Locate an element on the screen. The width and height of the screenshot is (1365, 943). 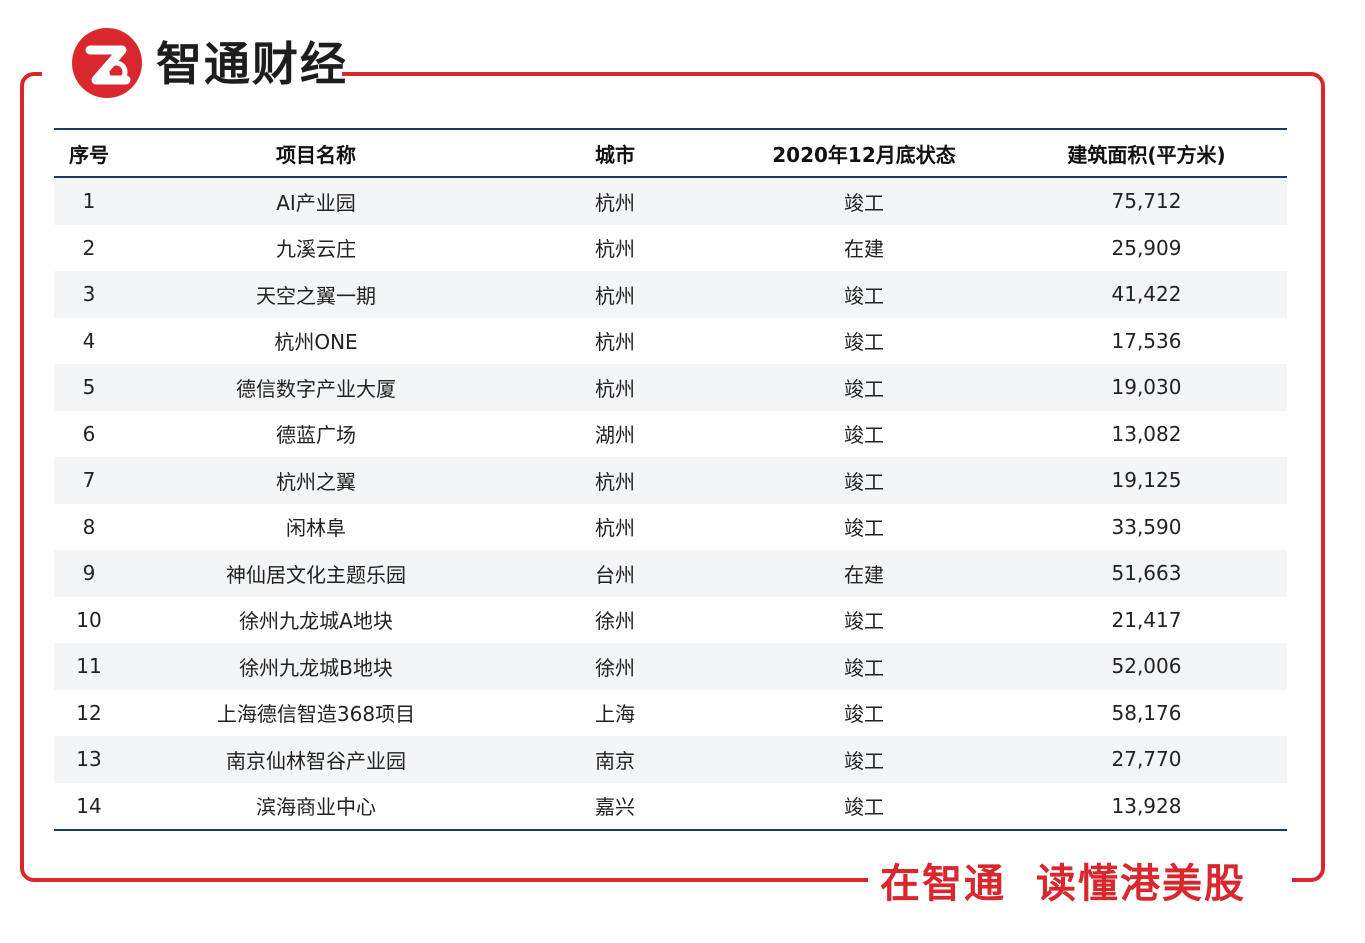
header-city: 城市 is located at coordinates (615, 154).